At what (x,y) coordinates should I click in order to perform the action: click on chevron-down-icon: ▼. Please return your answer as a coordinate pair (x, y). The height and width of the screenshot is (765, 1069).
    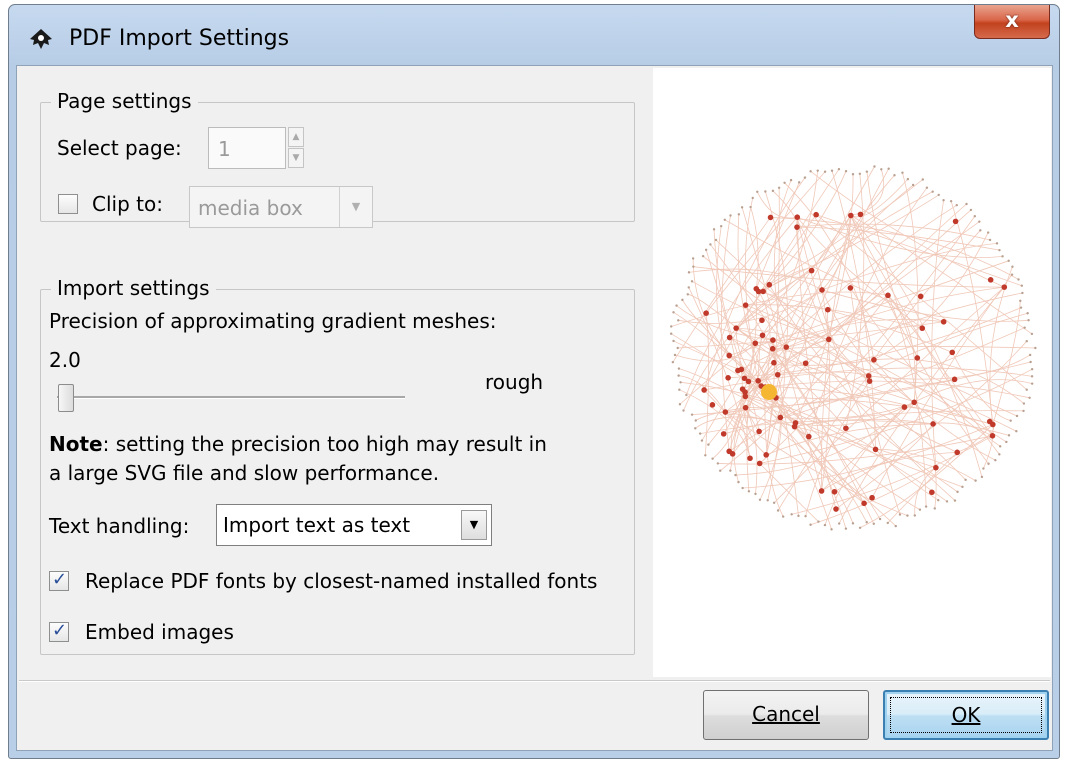
    Looking at the image, I should click on (474, 525).